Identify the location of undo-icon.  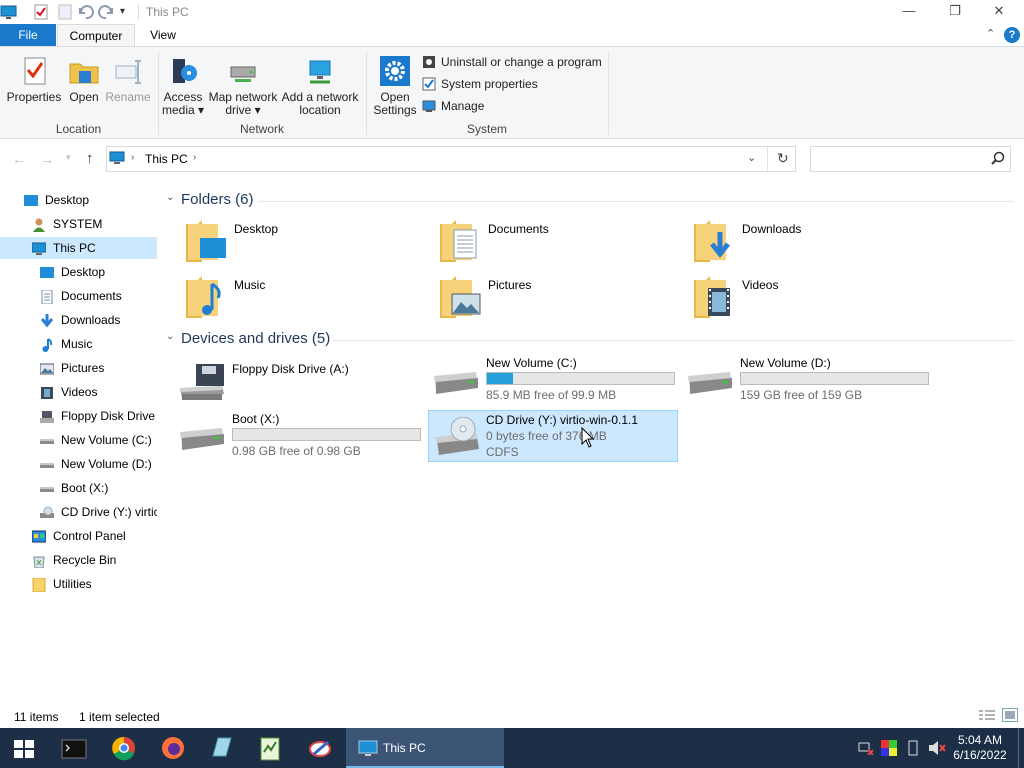
(85, 12).